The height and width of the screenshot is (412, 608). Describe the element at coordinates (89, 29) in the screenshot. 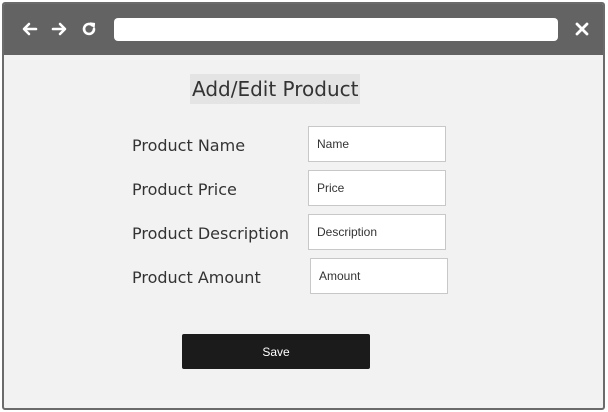

I see `reload-icon` at that location.